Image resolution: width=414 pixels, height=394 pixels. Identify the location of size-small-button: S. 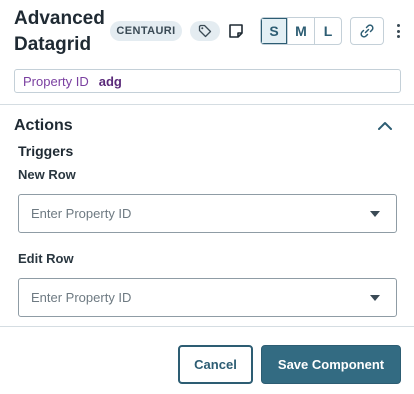
(274, 31).